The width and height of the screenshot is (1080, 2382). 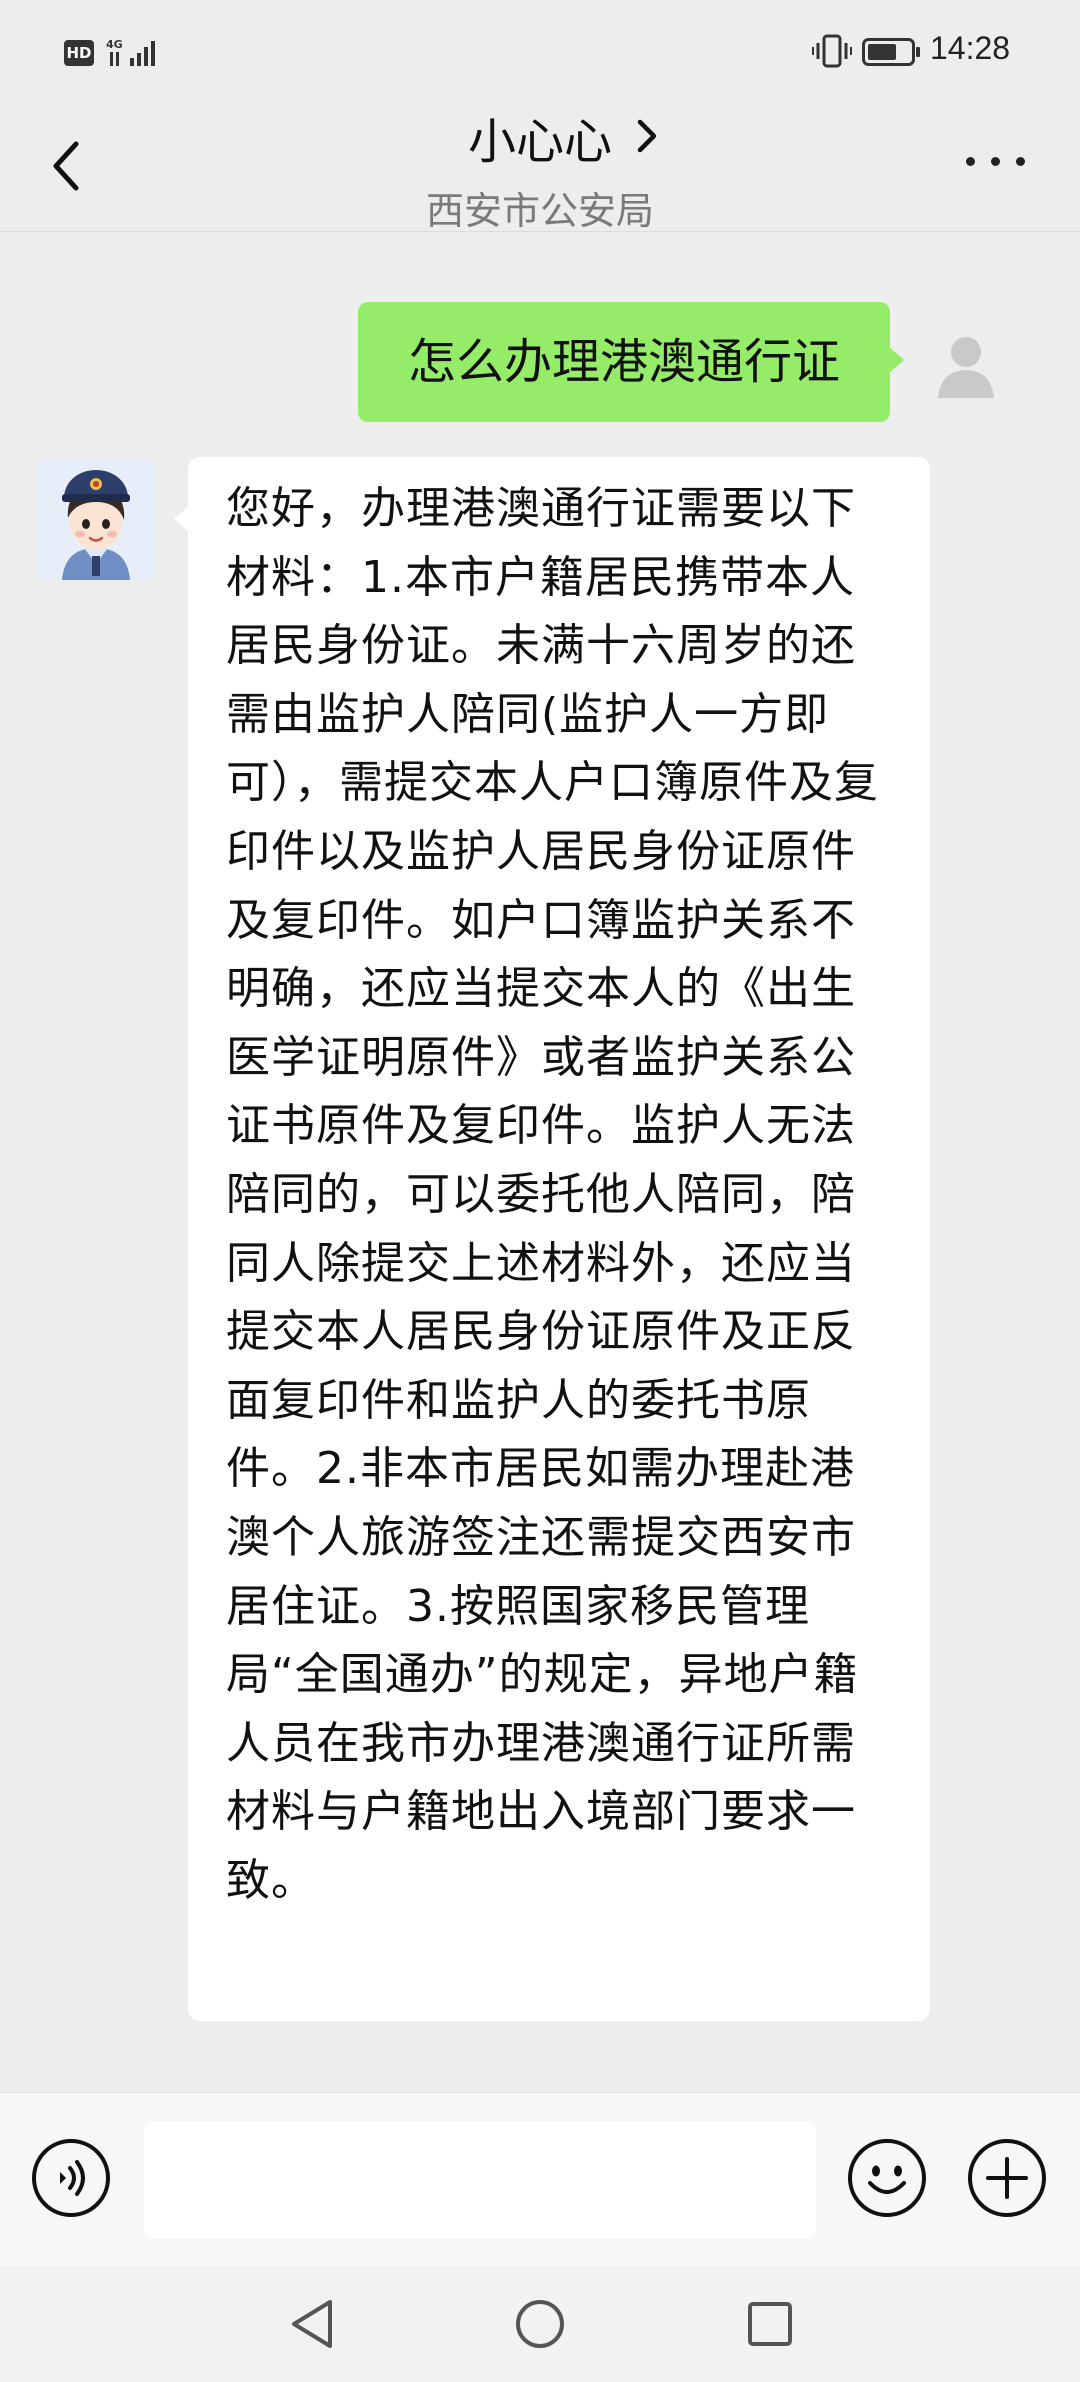 What do you see at coordinates (480, 2180) in the screenshot?
I see `message-input` at bounding box center [480, 2180].